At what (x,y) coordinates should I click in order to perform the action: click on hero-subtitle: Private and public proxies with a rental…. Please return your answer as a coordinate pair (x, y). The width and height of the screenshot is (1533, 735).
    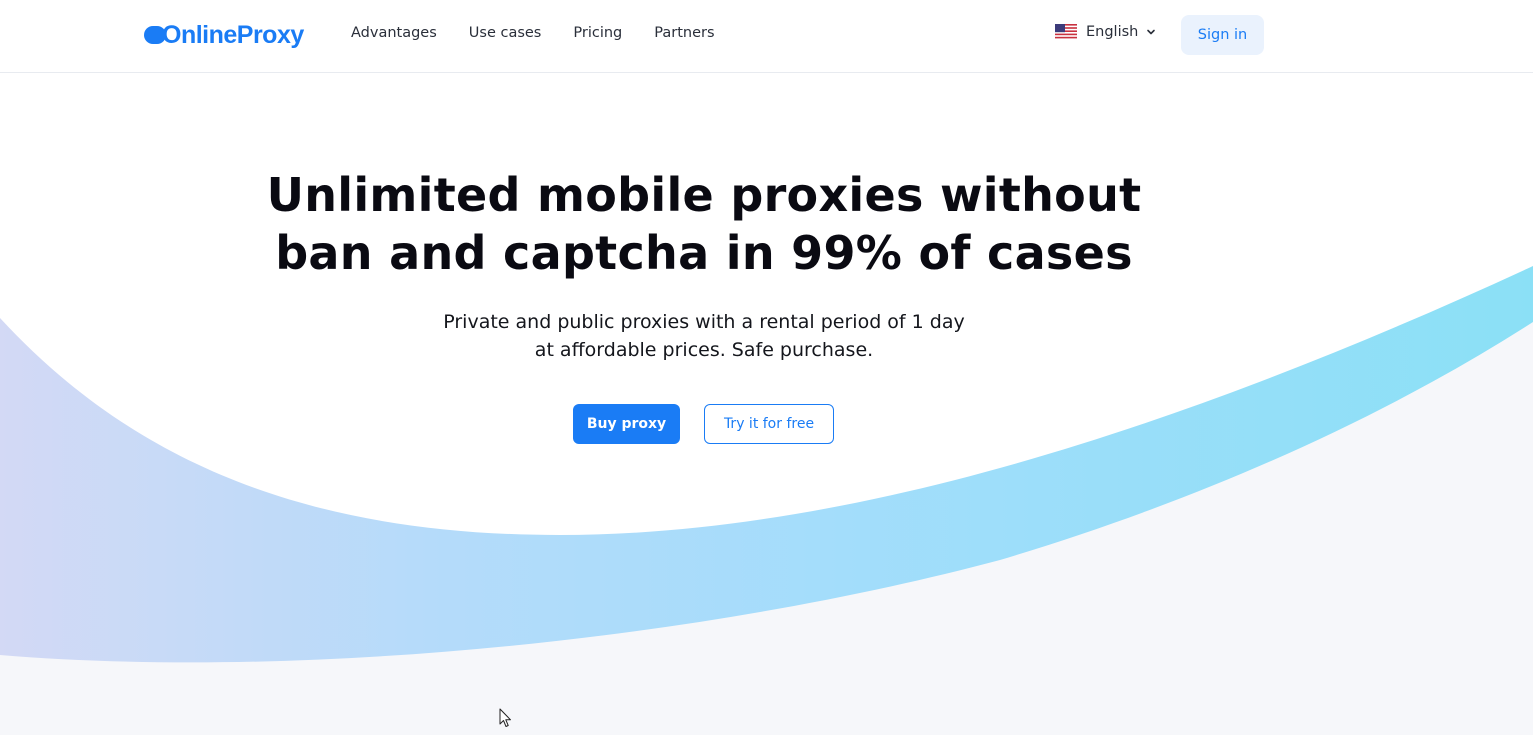
    Looking at the image, I should click on (704, 336).